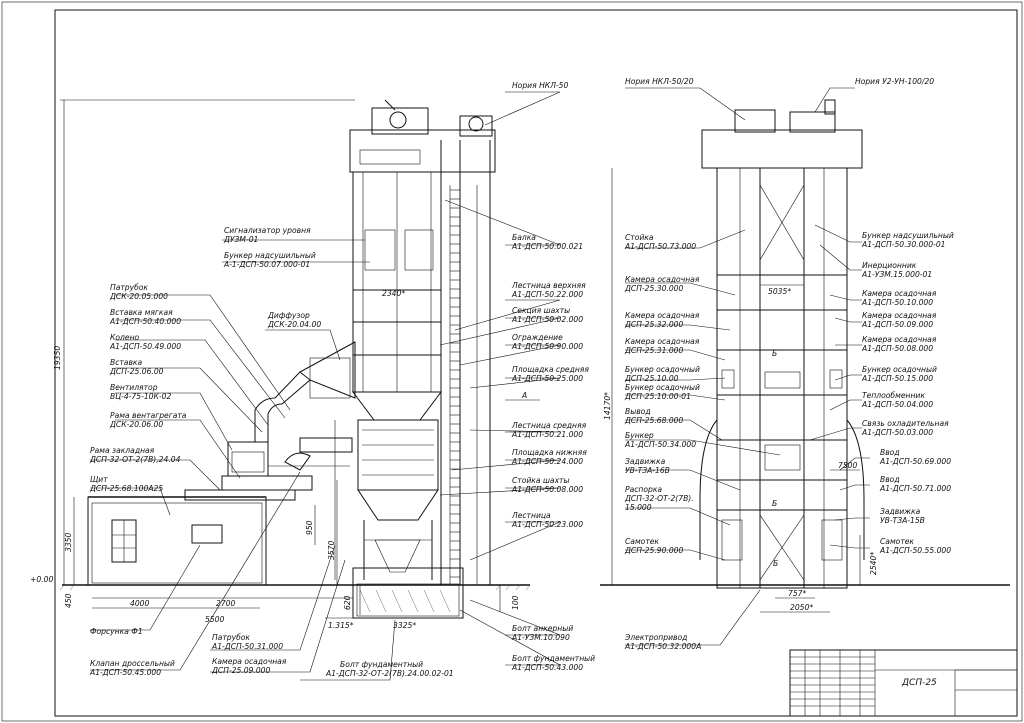  Describe the element at coordinates (294, 320) in the screenshot. I see `callout-diffuser: Диффузор ДСК-20.04.00` at that location.